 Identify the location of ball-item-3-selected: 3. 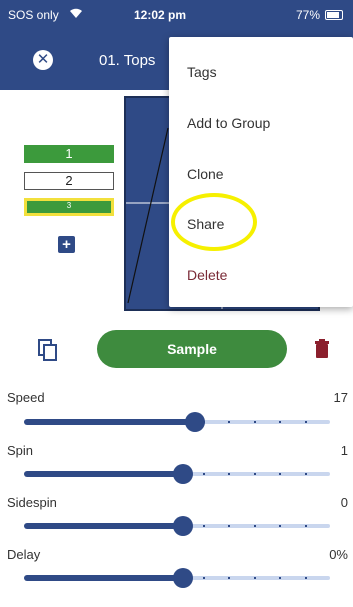
(69, 207).